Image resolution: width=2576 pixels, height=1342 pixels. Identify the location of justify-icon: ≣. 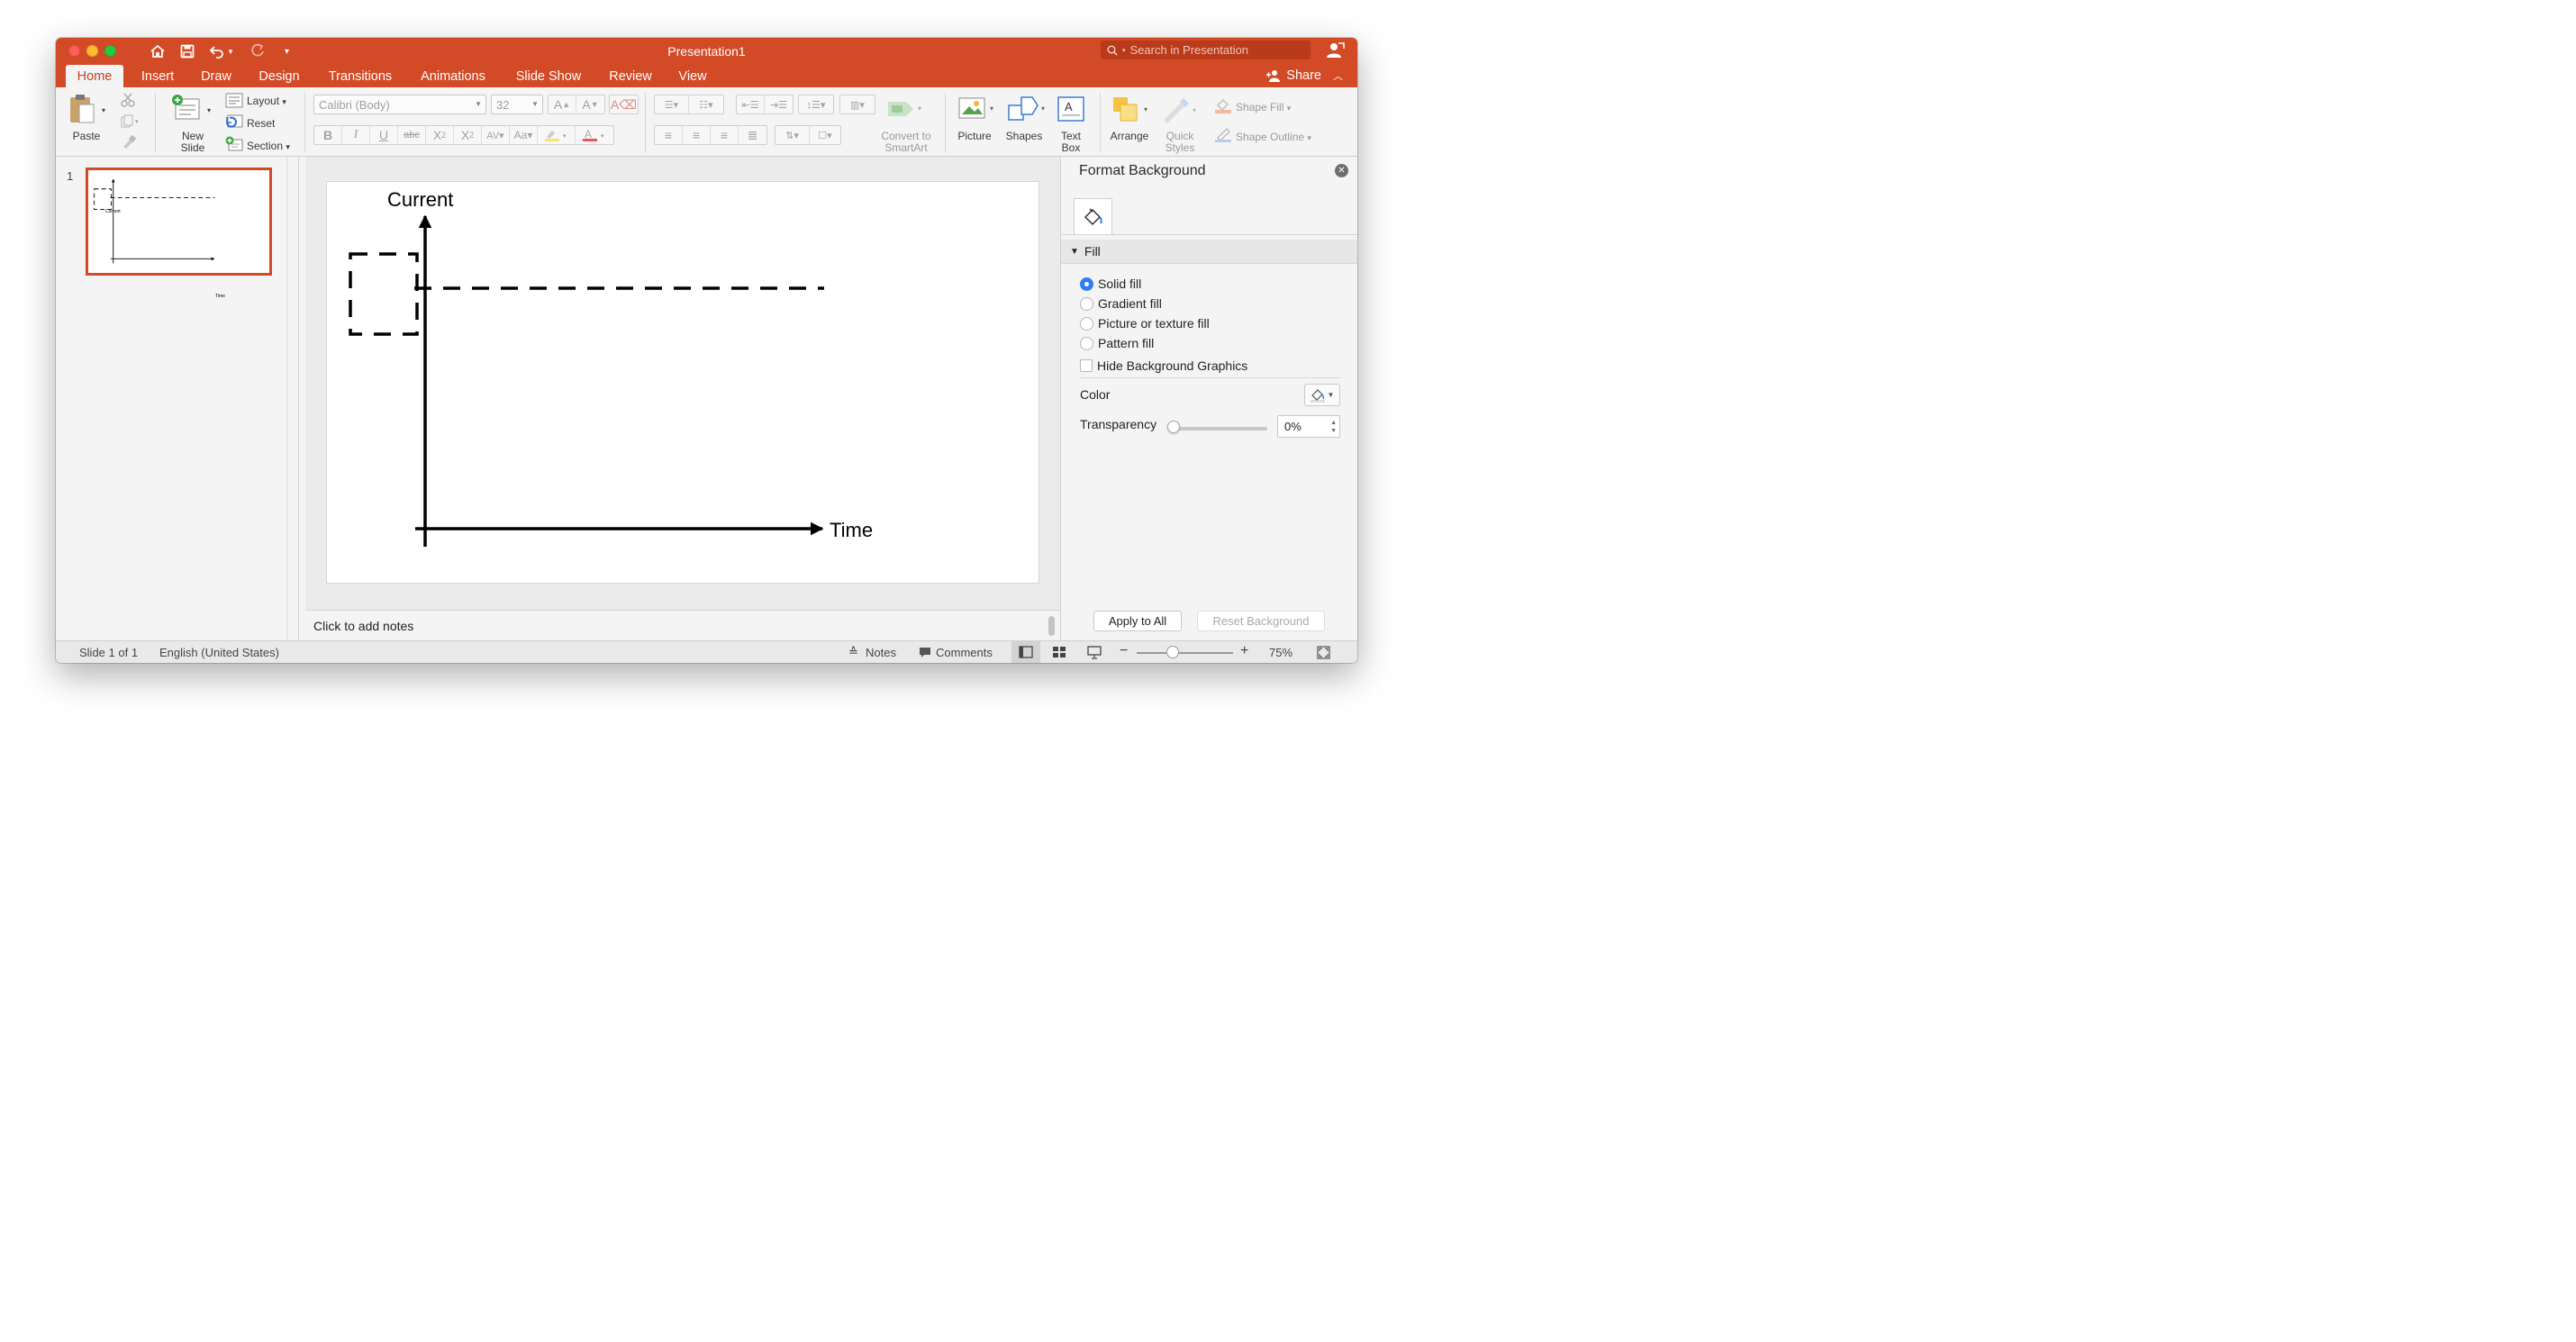
(752, 135).